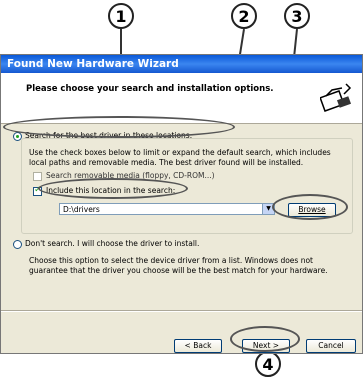 The width and height of the screenshot is (363, 378). What do you see at coordinates (17, 244) in the screenshot?
I see `dont-search-radio` at bounding box center [17, 244].